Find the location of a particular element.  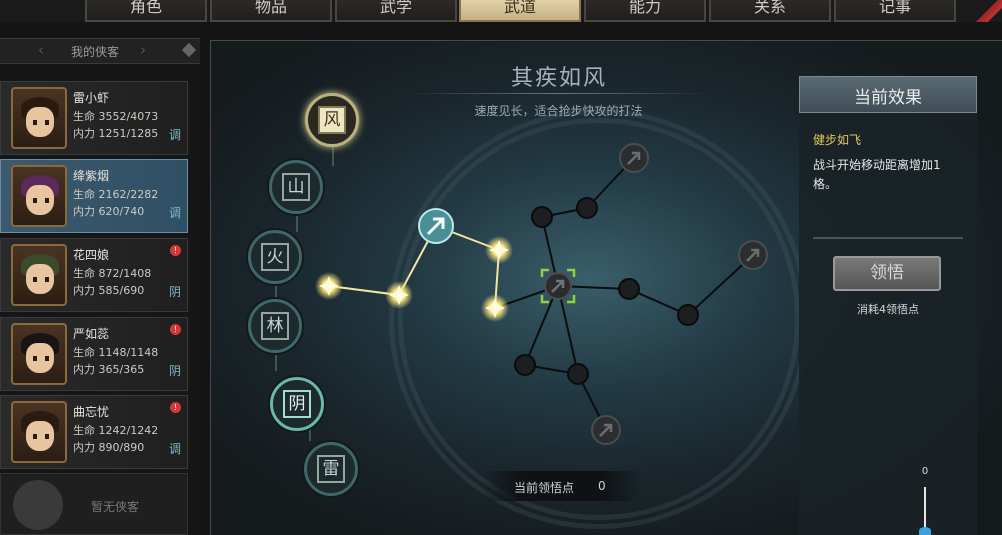

hero-card: 曲忘忧 生命 1242/1242 内力 890/890 调 ! is located at coordinates (94, 432).